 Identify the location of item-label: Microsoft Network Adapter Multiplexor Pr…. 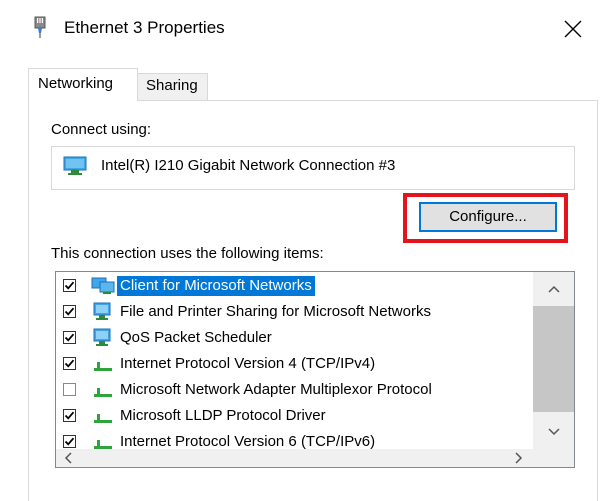
(276, 389).